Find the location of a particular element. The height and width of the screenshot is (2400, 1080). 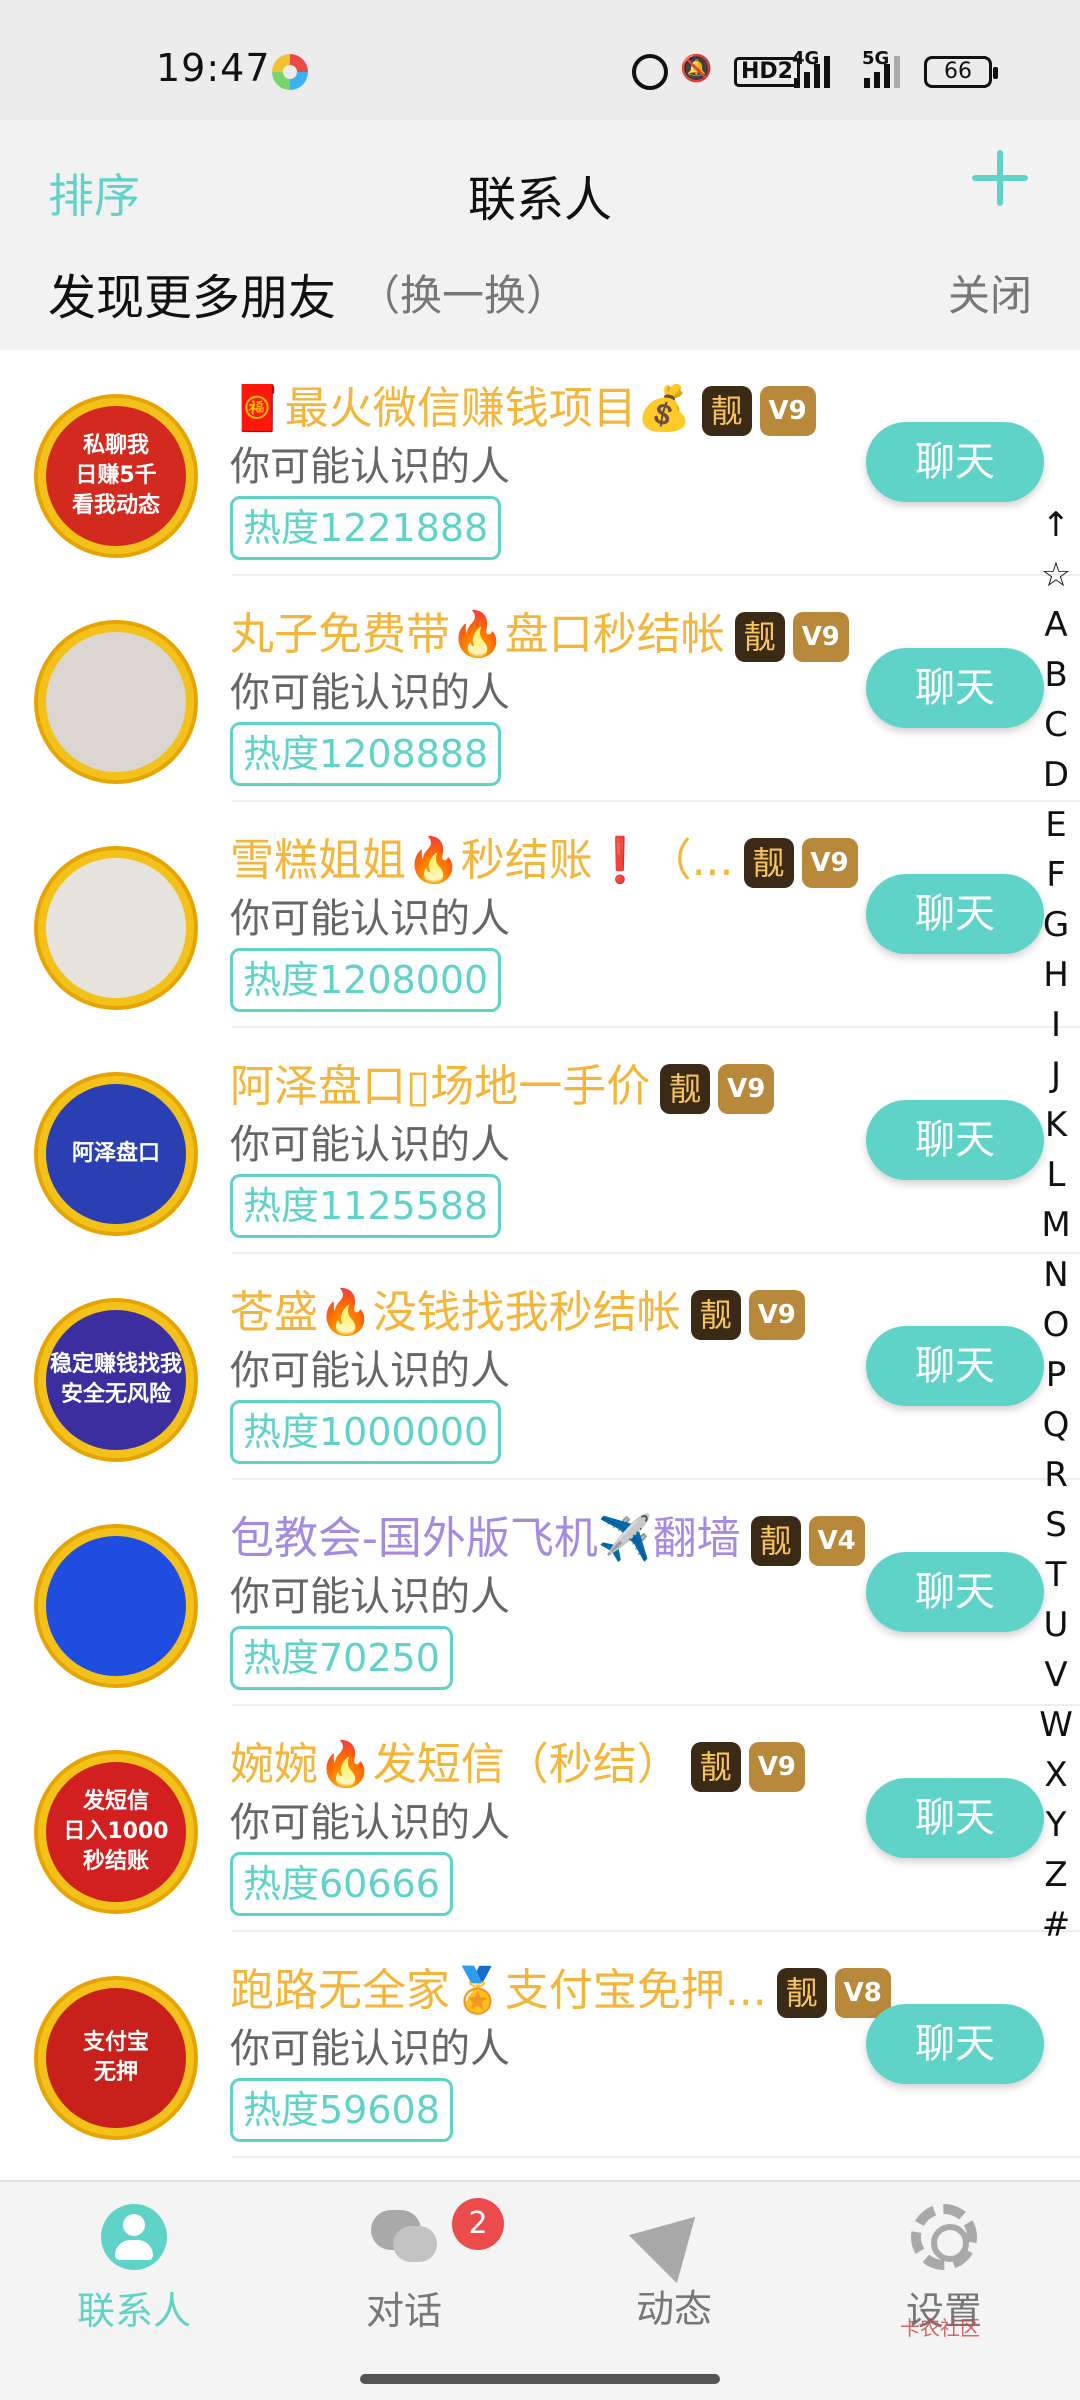

contact-name: 苍盛🔥没钱找我秒结帐靓 V9 is located at coordinates (517, 1308).